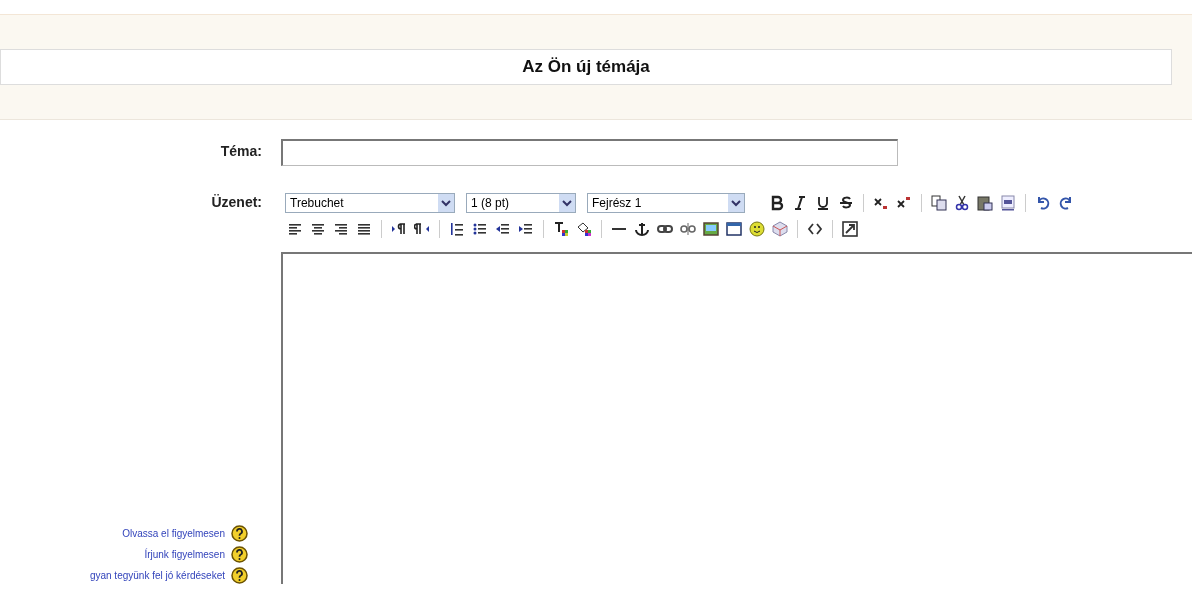  I want to click on subject-input, so click(589, 152).